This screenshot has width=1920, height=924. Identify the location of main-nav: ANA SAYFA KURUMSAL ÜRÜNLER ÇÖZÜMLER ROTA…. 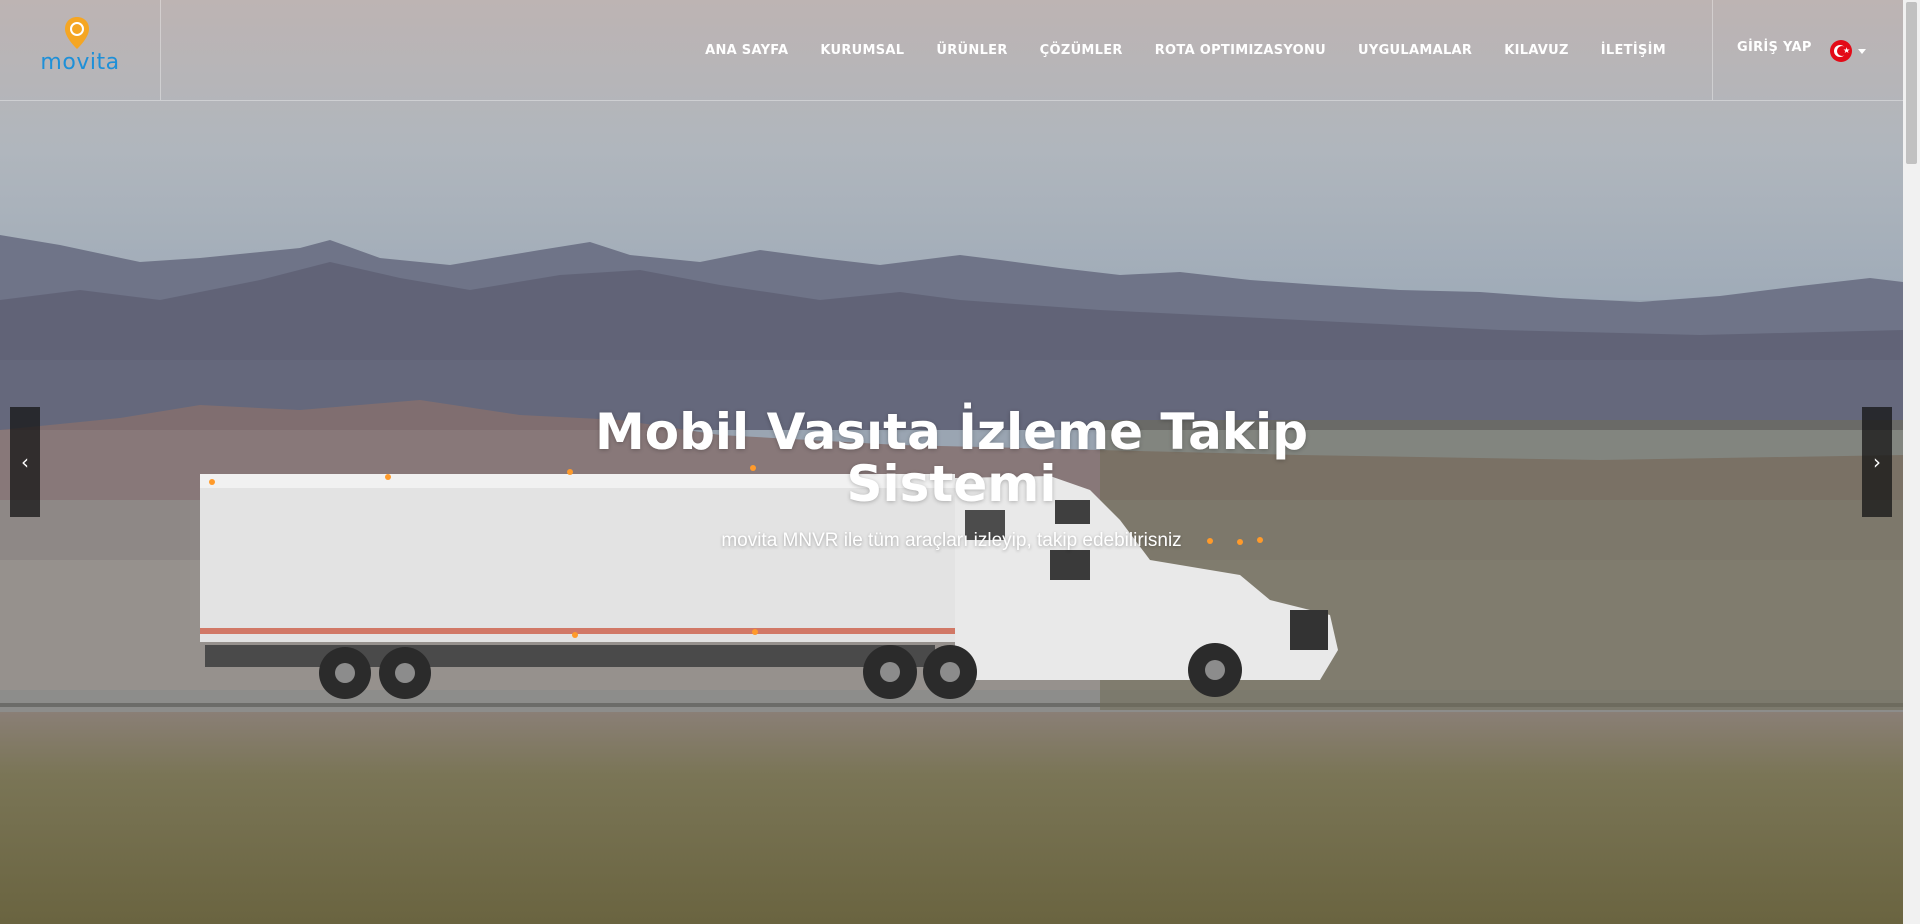
(1169, 50).